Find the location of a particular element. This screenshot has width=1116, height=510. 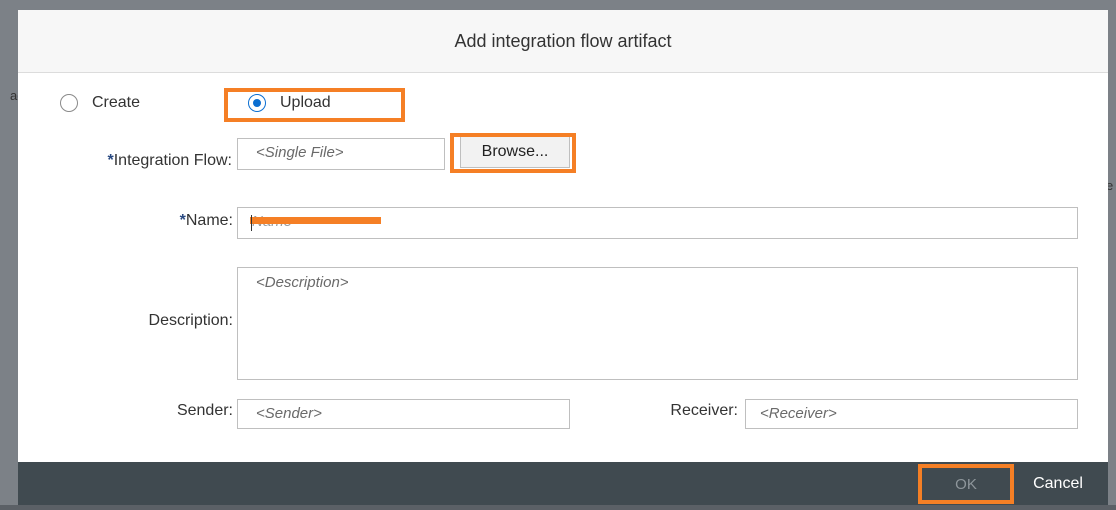

name-label: *Name: is located at coordinates (155, 221).